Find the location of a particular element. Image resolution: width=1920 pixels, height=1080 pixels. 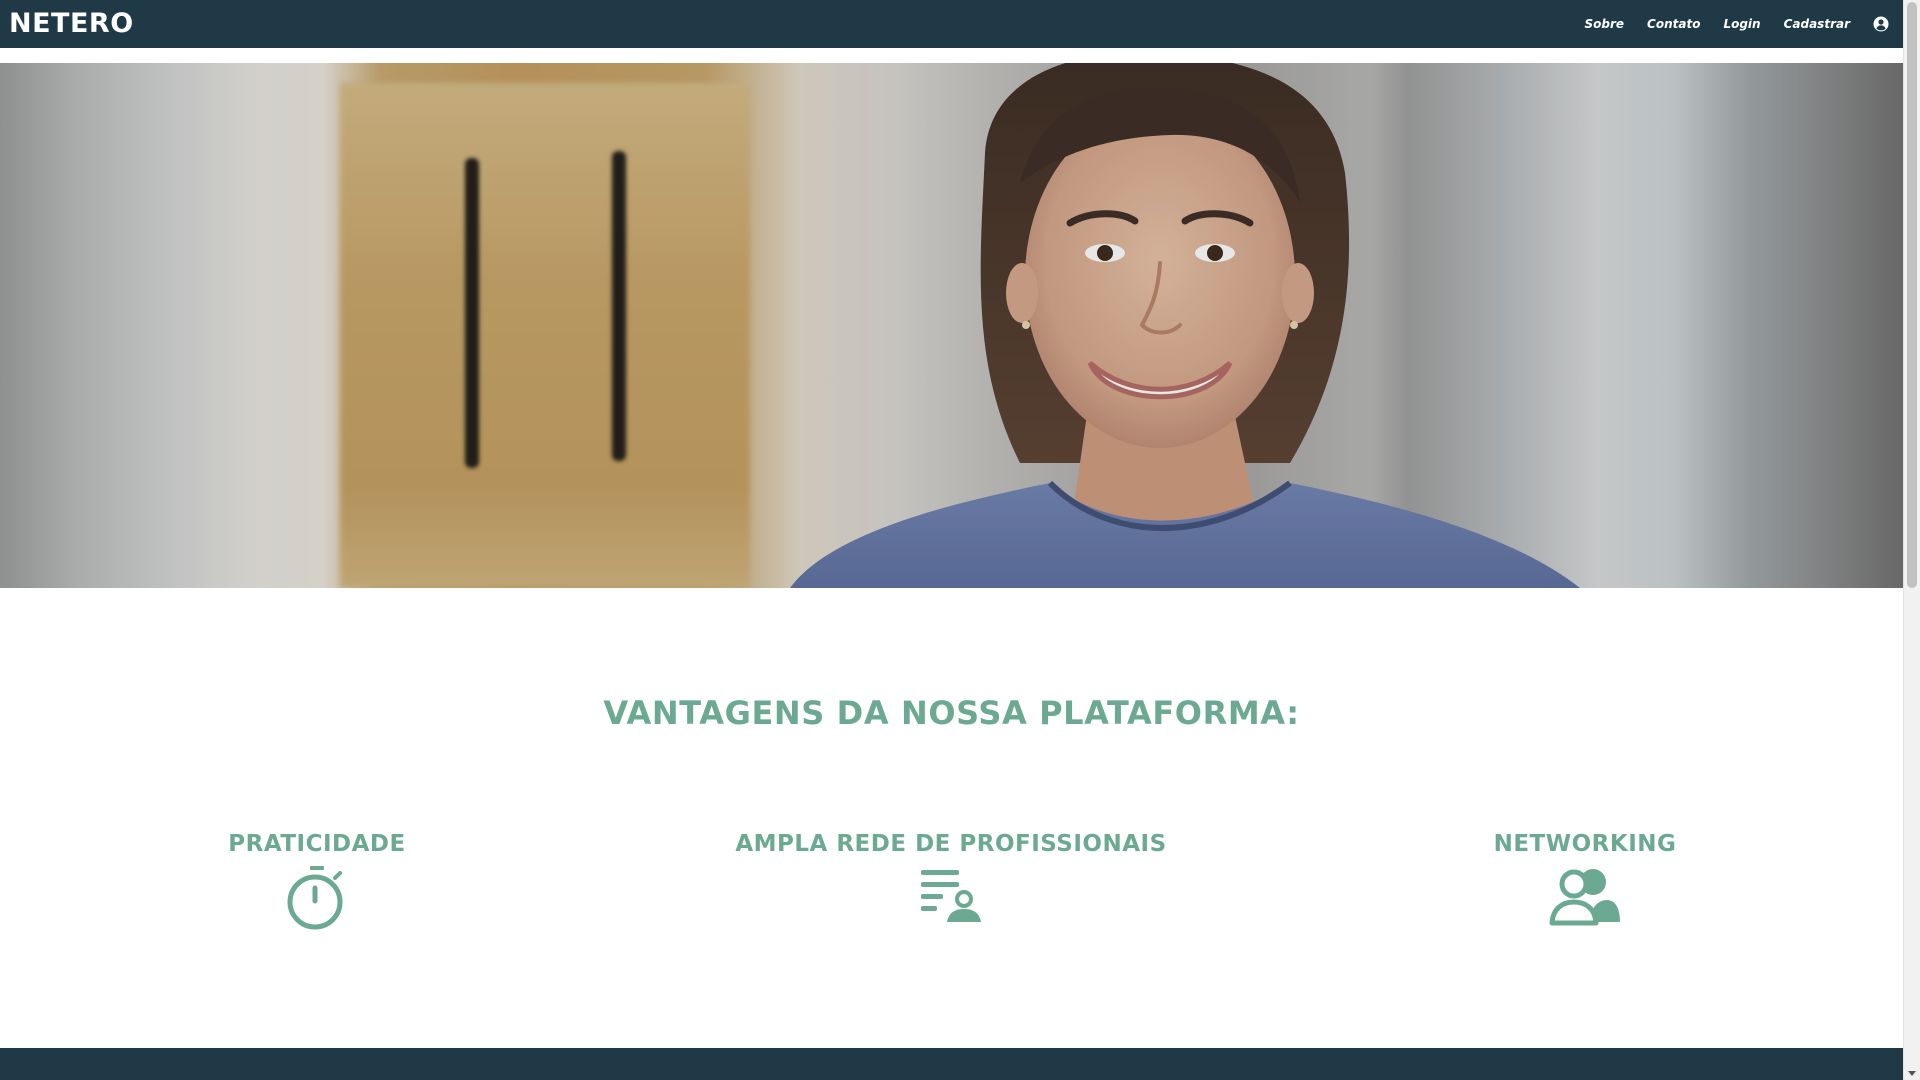

nav-link-contato: Contato is located at coordinates (1673, 24).